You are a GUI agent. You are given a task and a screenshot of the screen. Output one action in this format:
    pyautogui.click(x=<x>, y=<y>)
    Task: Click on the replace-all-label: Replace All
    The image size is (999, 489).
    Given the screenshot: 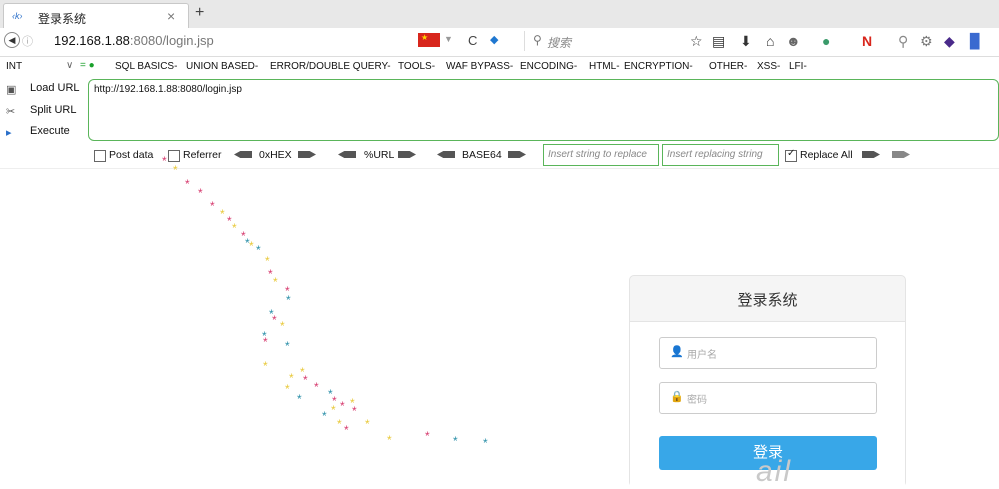 What is the action you would take?
    pyautogui.click(x=826, y=155)
    